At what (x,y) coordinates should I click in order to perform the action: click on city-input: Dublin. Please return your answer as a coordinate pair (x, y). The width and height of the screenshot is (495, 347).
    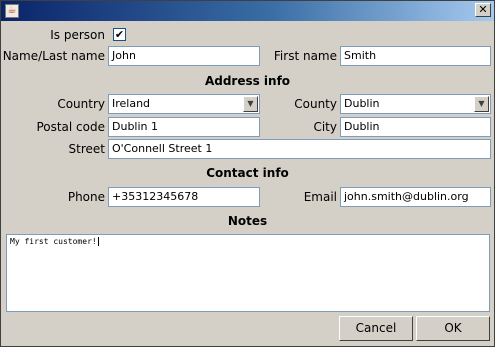
    Looking at the image, I should click on (415, 127).